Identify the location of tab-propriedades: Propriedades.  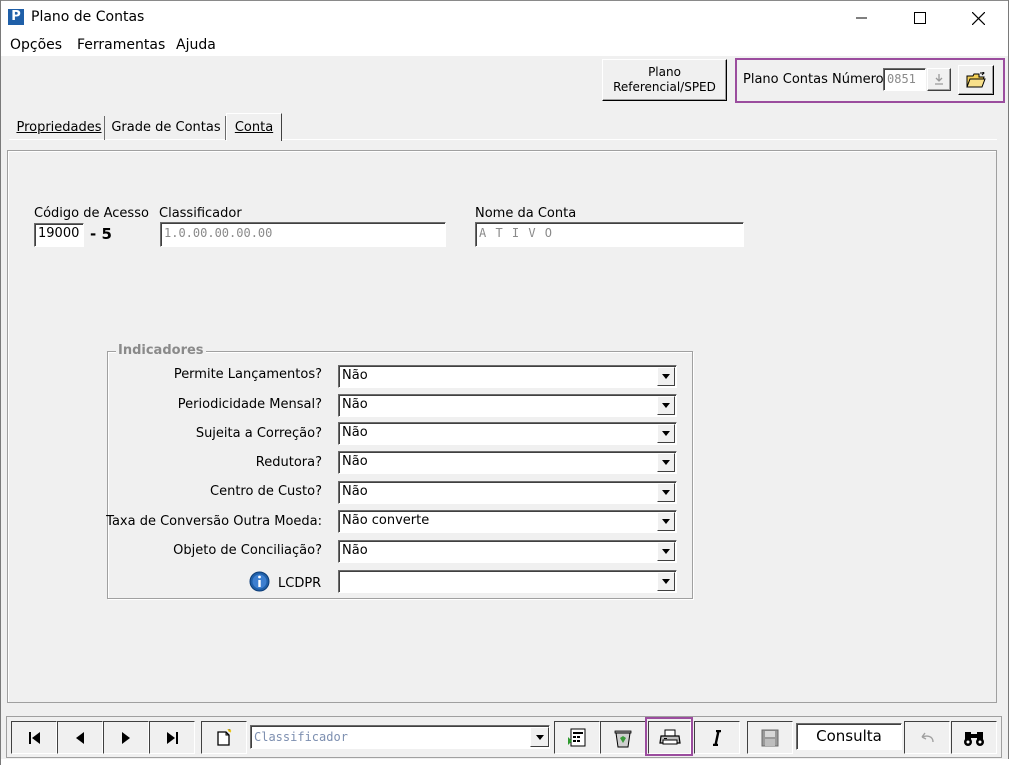
(59, 128).